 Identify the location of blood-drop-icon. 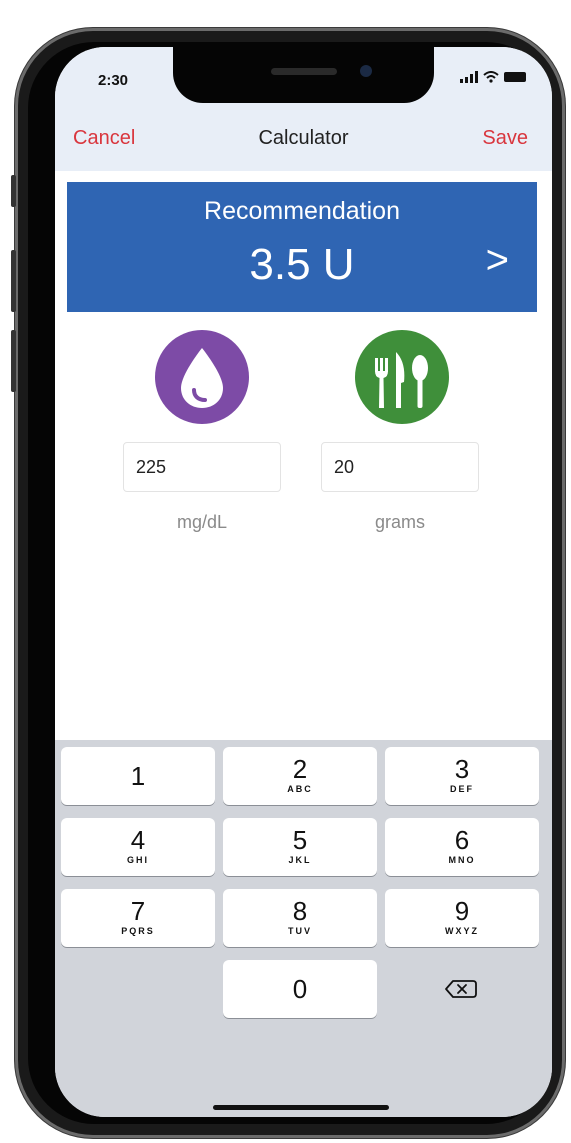
(202, 377).